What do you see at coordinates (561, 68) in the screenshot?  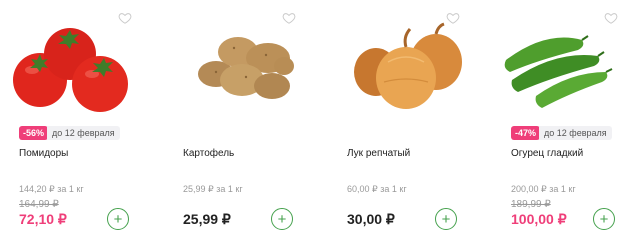 I see `cucumbers-image` at bounding box center [561, 68].